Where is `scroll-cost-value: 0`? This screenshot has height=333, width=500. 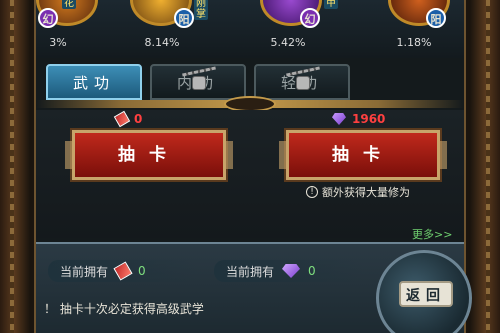
scroll-cost-value: 0 is located at coordinates (138, 119).